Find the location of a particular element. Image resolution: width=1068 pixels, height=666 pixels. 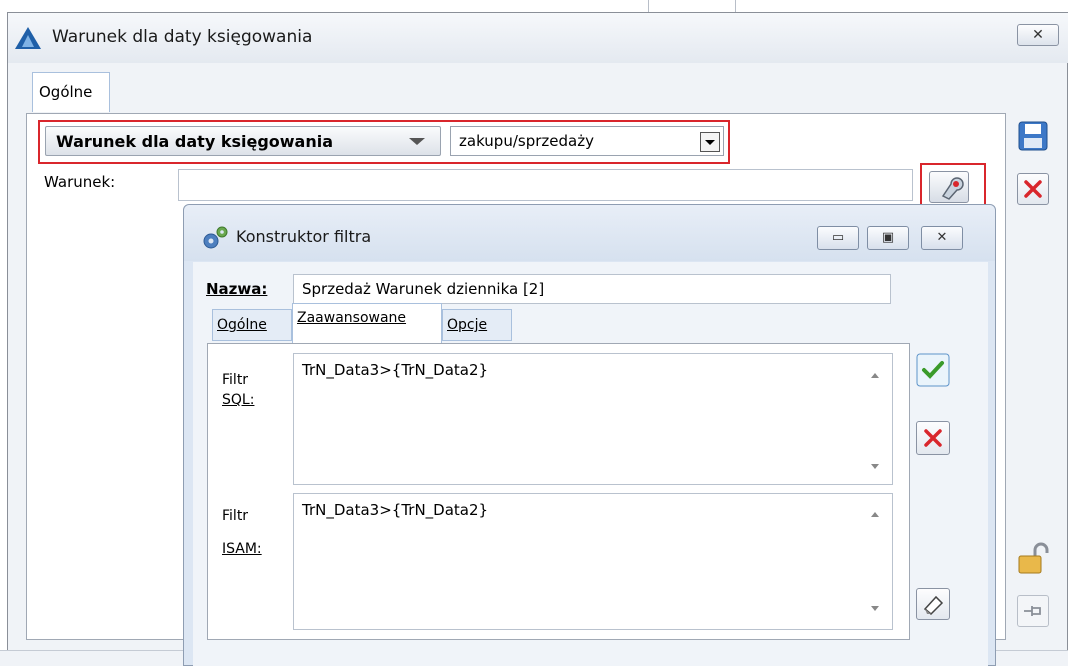

main-close-button: ✕ is located at coordinates (1038, 35).